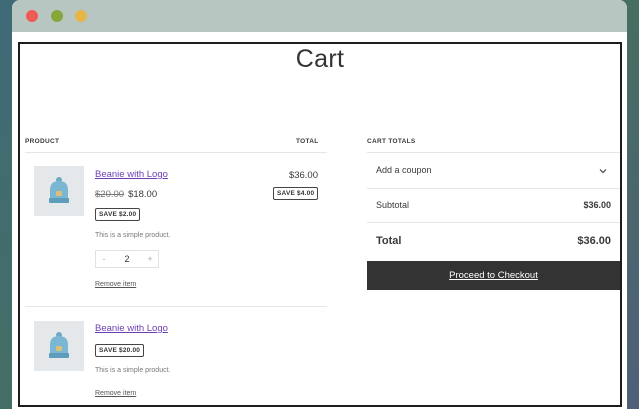  I want to click on quantity-value: 2, so click(126, 259).